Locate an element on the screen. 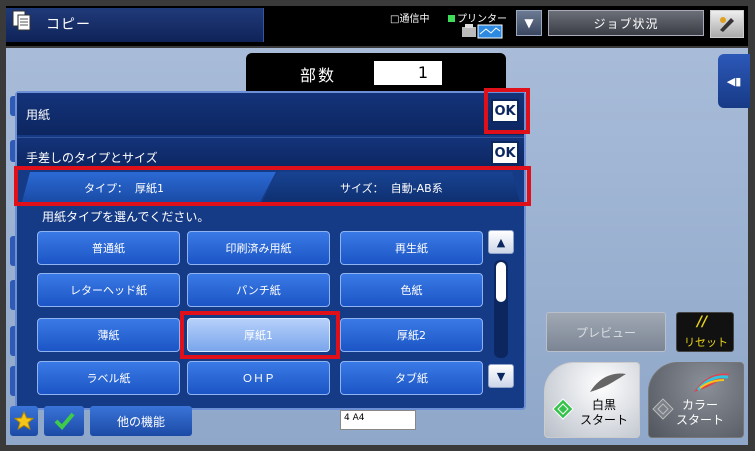 The width and height of the screenshot is (755, 451). favorites-button is located at coordinates (24, 421).